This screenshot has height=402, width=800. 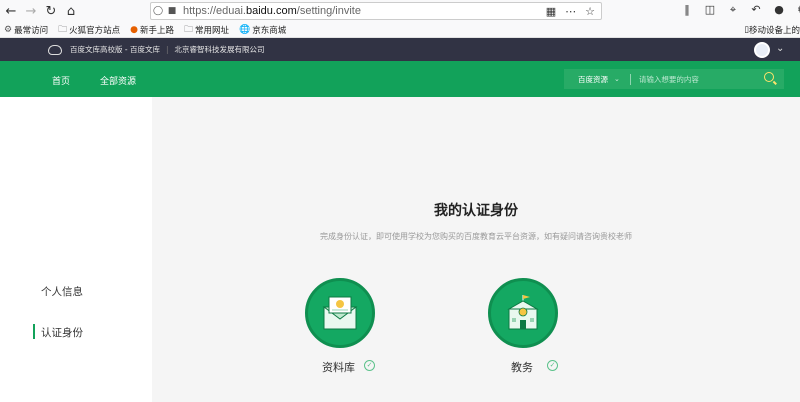 What do you see at coordinates (269, 30) in the screenshot?
I see `bookmark-label: 京东商城` at bounding box center [269, 30].